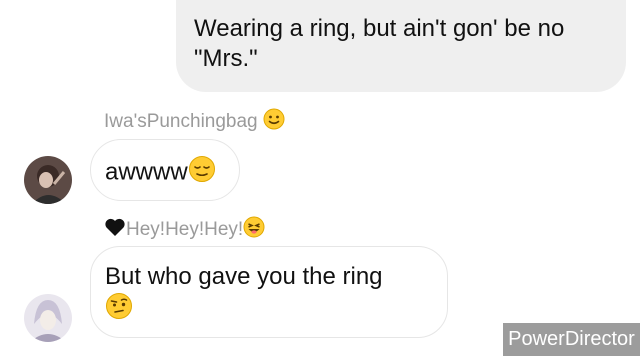 The width and height of the screenshot is (640, 360). Describe the element at coordinates (119, 310) in the screenshot. I see `raised-eyebrow-face-icon` at that location.